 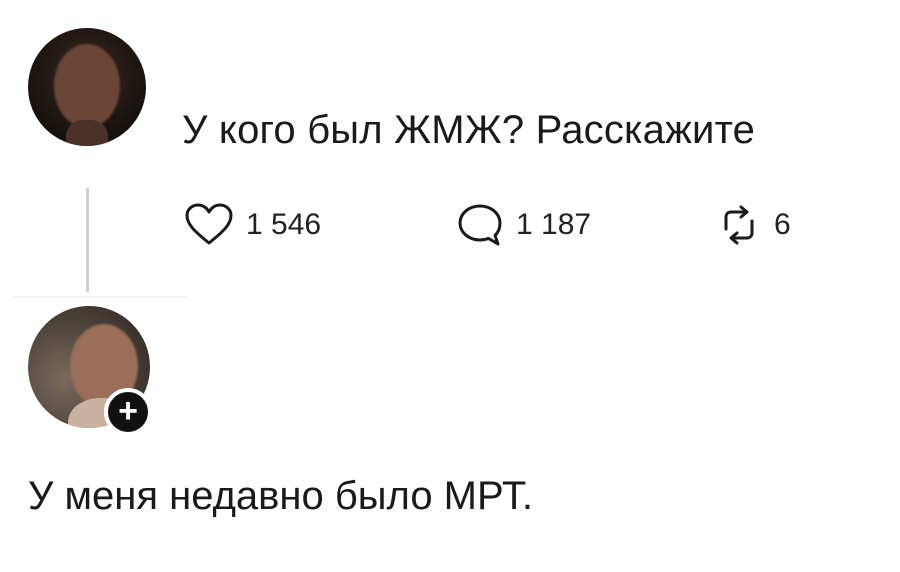 I want to click on avatar-face, so click(x=87, y=86).